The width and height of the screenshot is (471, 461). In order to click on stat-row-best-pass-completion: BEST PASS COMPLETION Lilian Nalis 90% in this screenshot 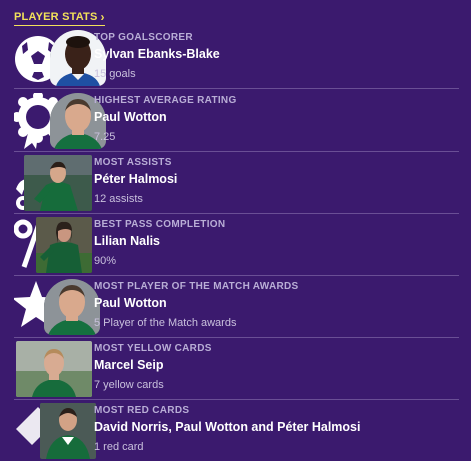, I will do `click(236, 244)`.